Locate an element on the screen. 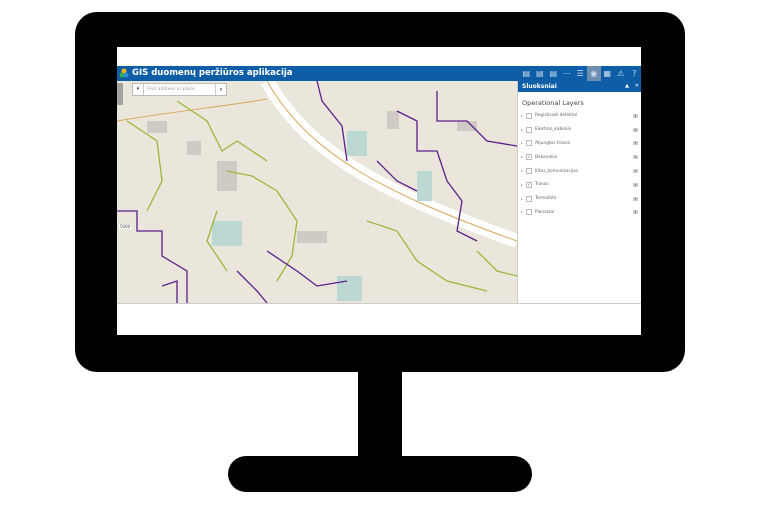  collapse-icon: ▲ is located at coordinates (627, 86).